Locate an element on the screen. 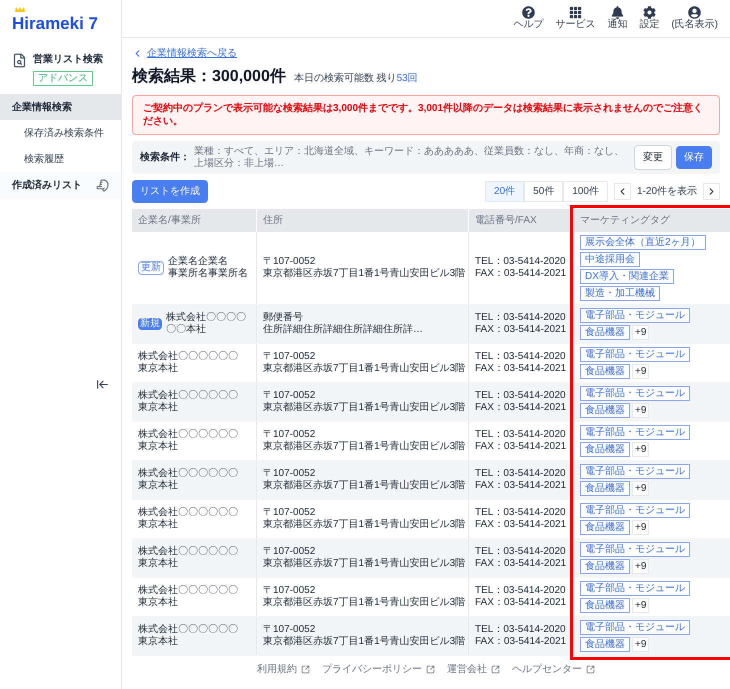  app-title: 営業リスト検索 is located at coordinates (68, 59).